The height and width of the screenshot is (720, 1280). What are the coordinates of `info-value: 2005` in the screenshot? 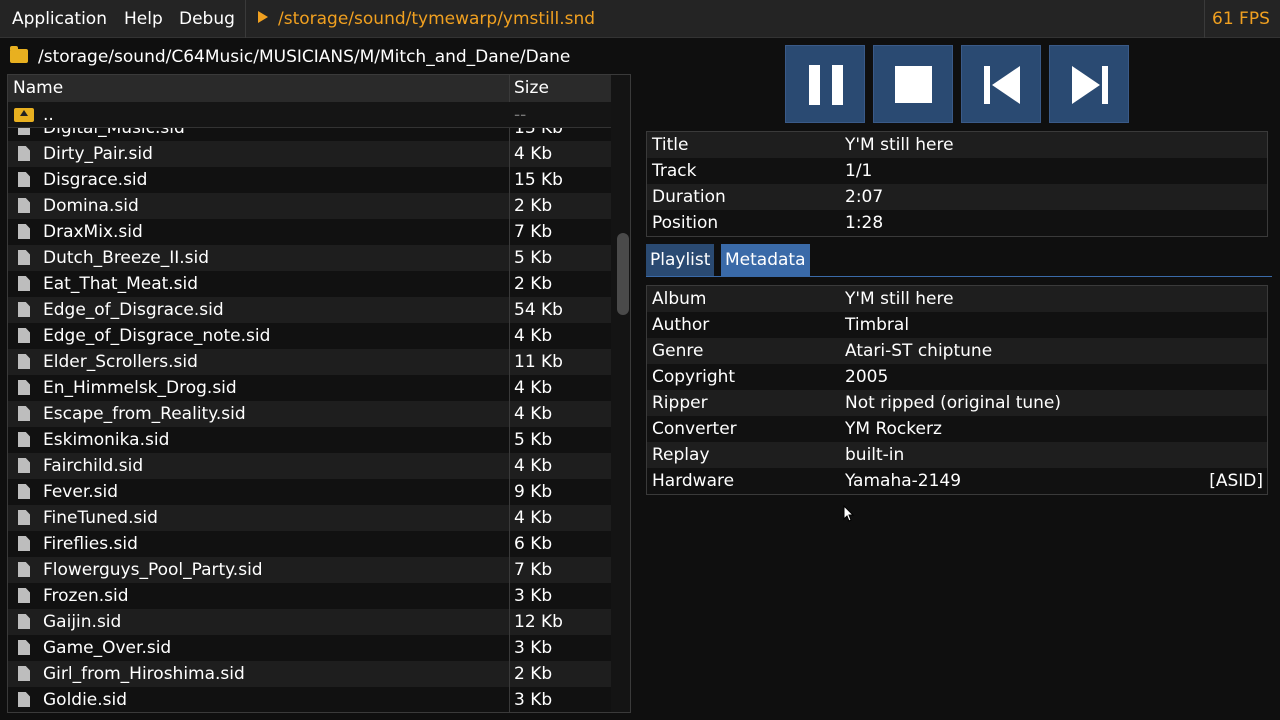 It's located at (867, 377).